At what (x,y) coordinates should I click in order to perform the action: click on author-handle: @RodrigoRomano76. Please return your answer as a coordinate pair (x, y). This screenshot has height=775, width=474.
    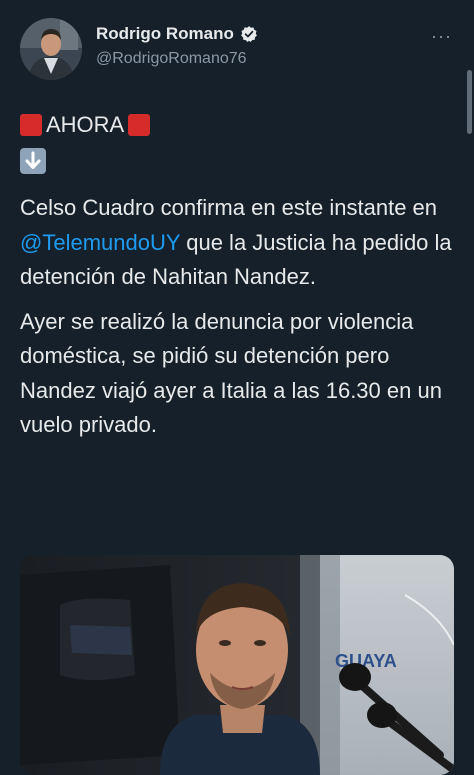
    Looking at the image, I should click on (177, 59).